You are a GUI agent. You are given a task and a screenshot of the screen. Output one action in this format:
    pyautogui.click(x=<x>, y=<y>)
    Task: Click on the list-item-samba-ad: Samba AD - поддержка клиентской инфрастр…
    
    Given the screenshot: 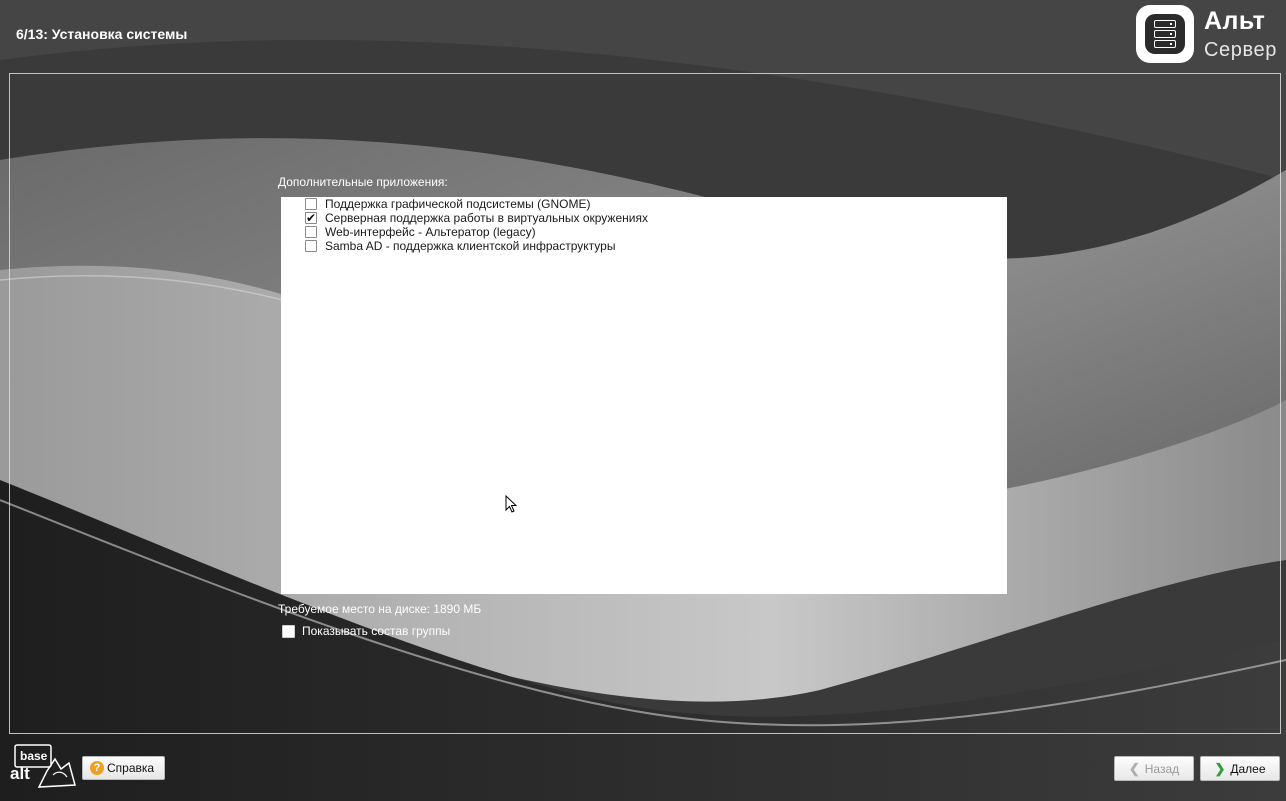 What is the action you would take?
    pyautogui.click(x=460, y=246)
    